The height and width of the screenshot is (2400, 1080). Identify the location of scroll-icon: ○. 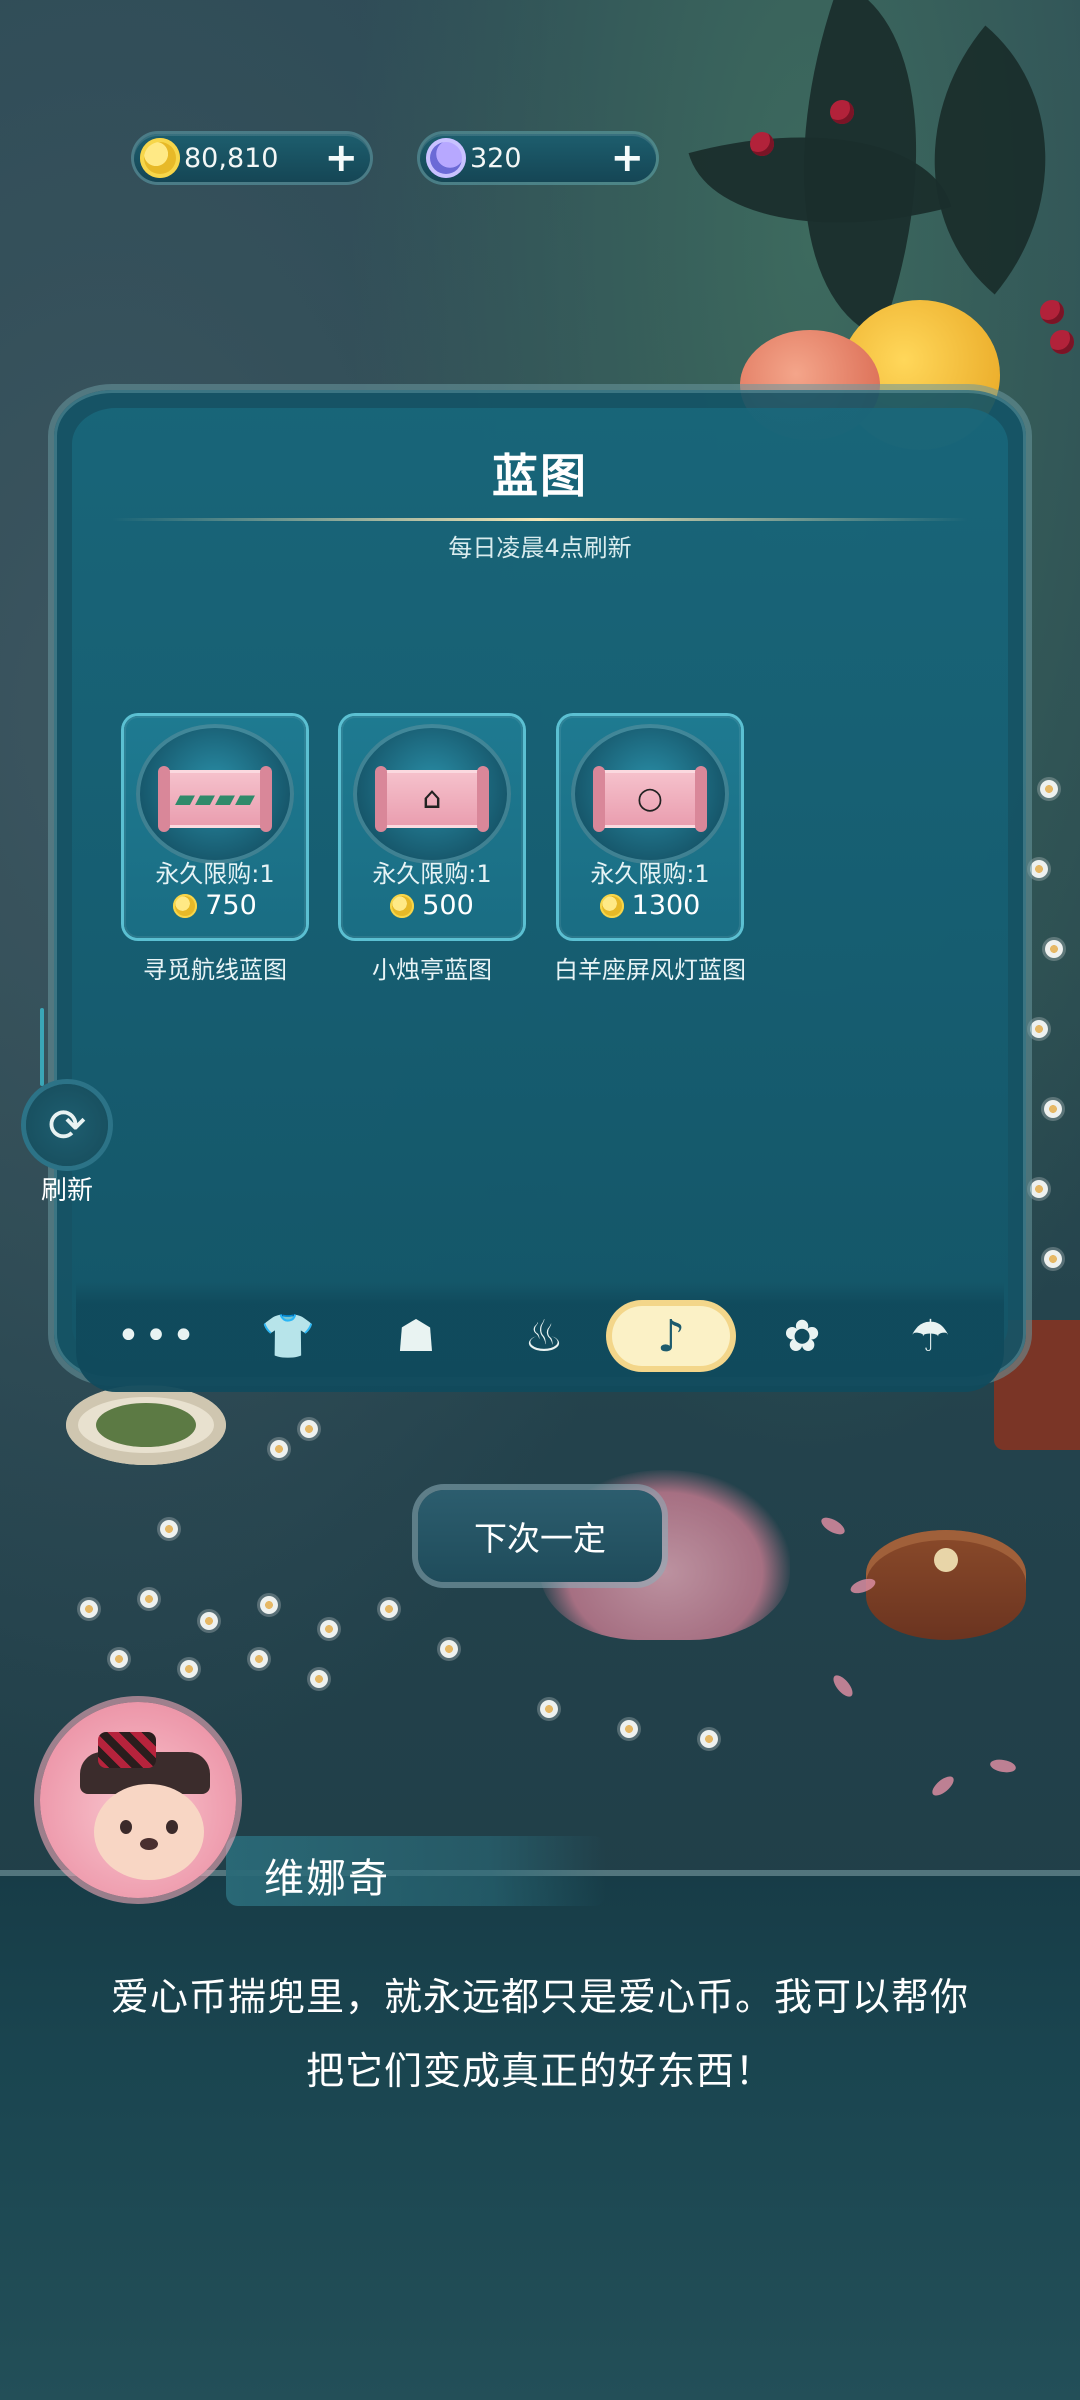
(650, 799).